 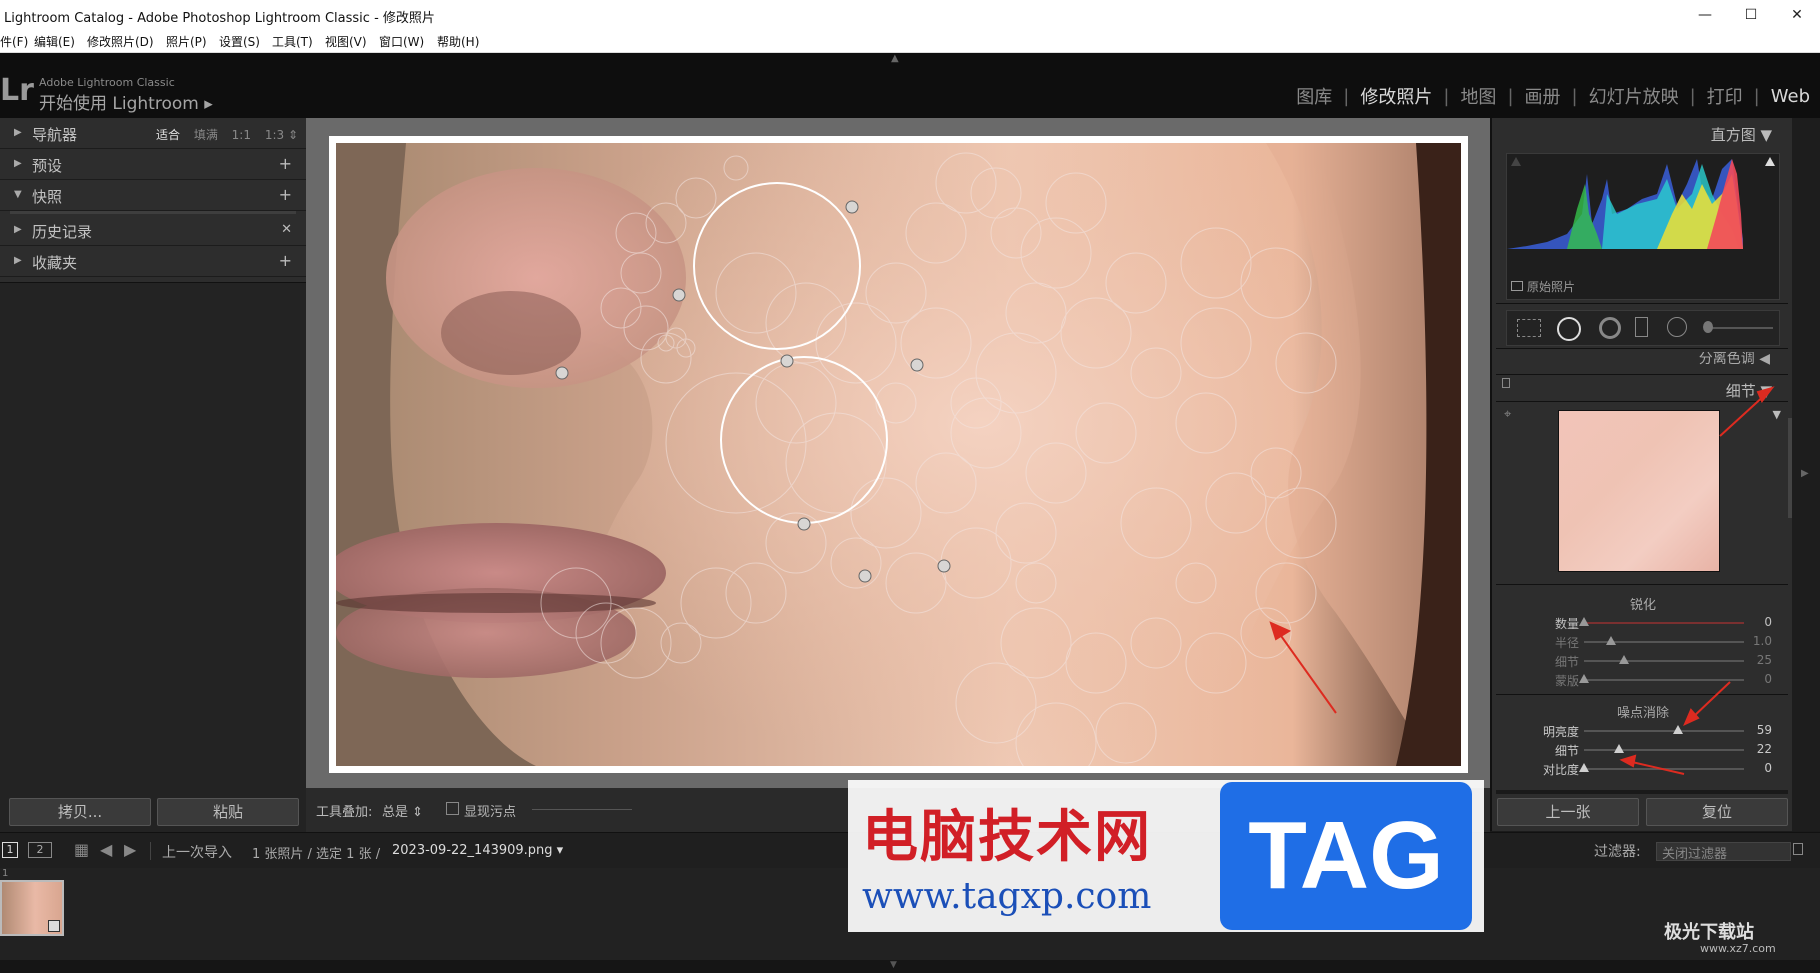 I want to click on sharpening-slider-row: 数量 0, so click(x=1643, y=623).